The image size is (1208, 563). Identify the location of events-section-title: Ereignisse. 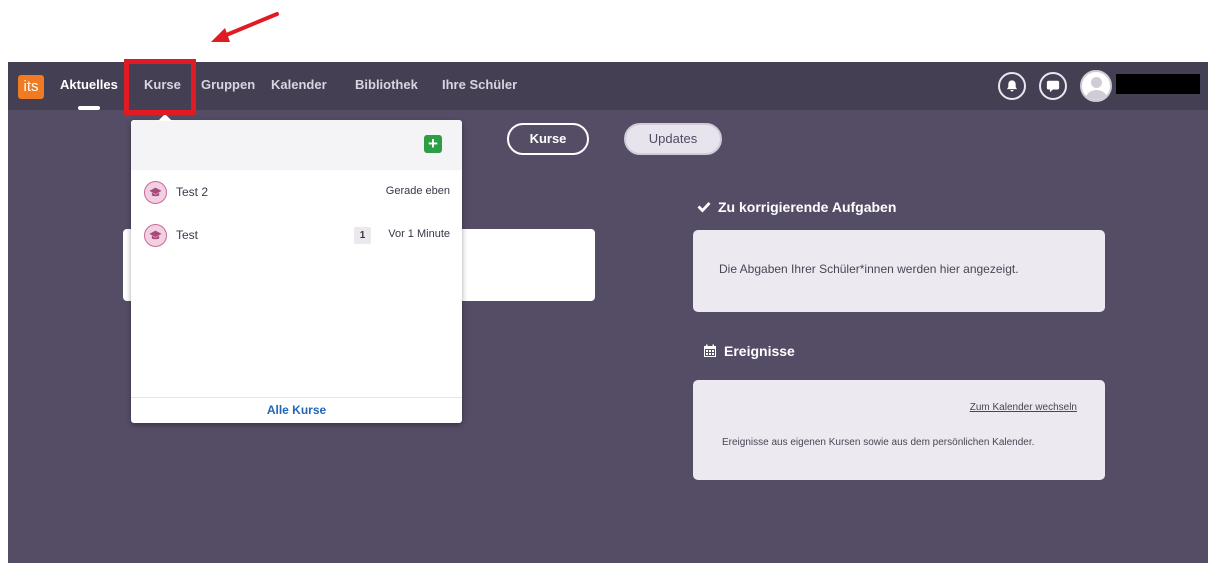
(748, 351).